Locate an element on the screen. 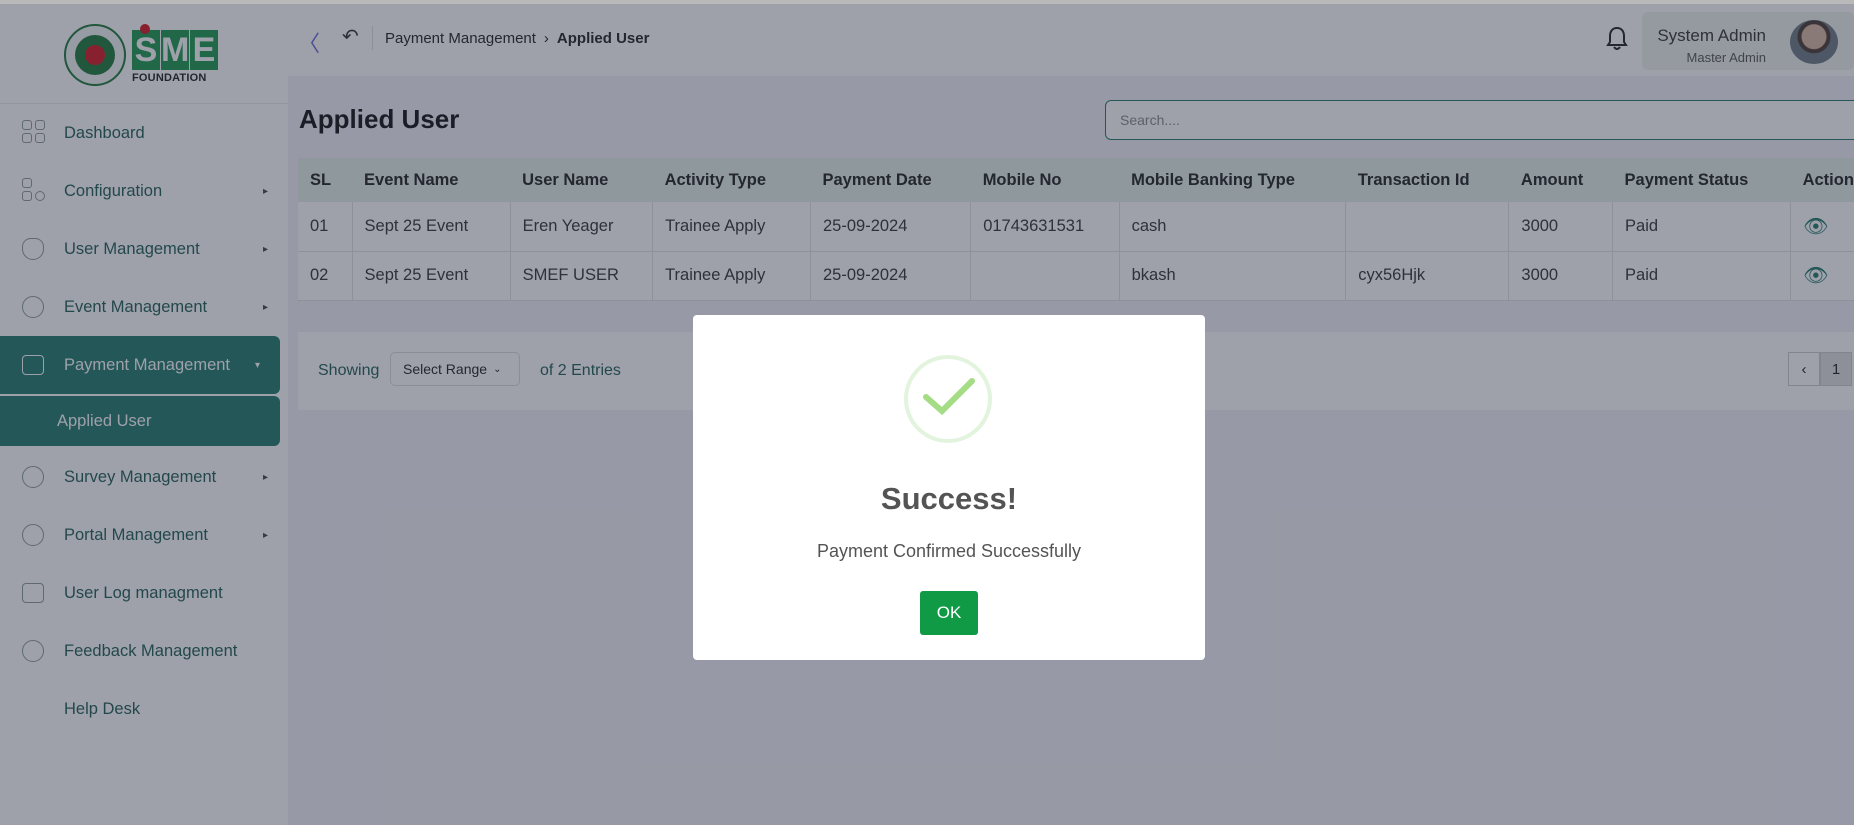 The image size is (1854, 825). checkmark-icon is located at coordinates (948, 399).